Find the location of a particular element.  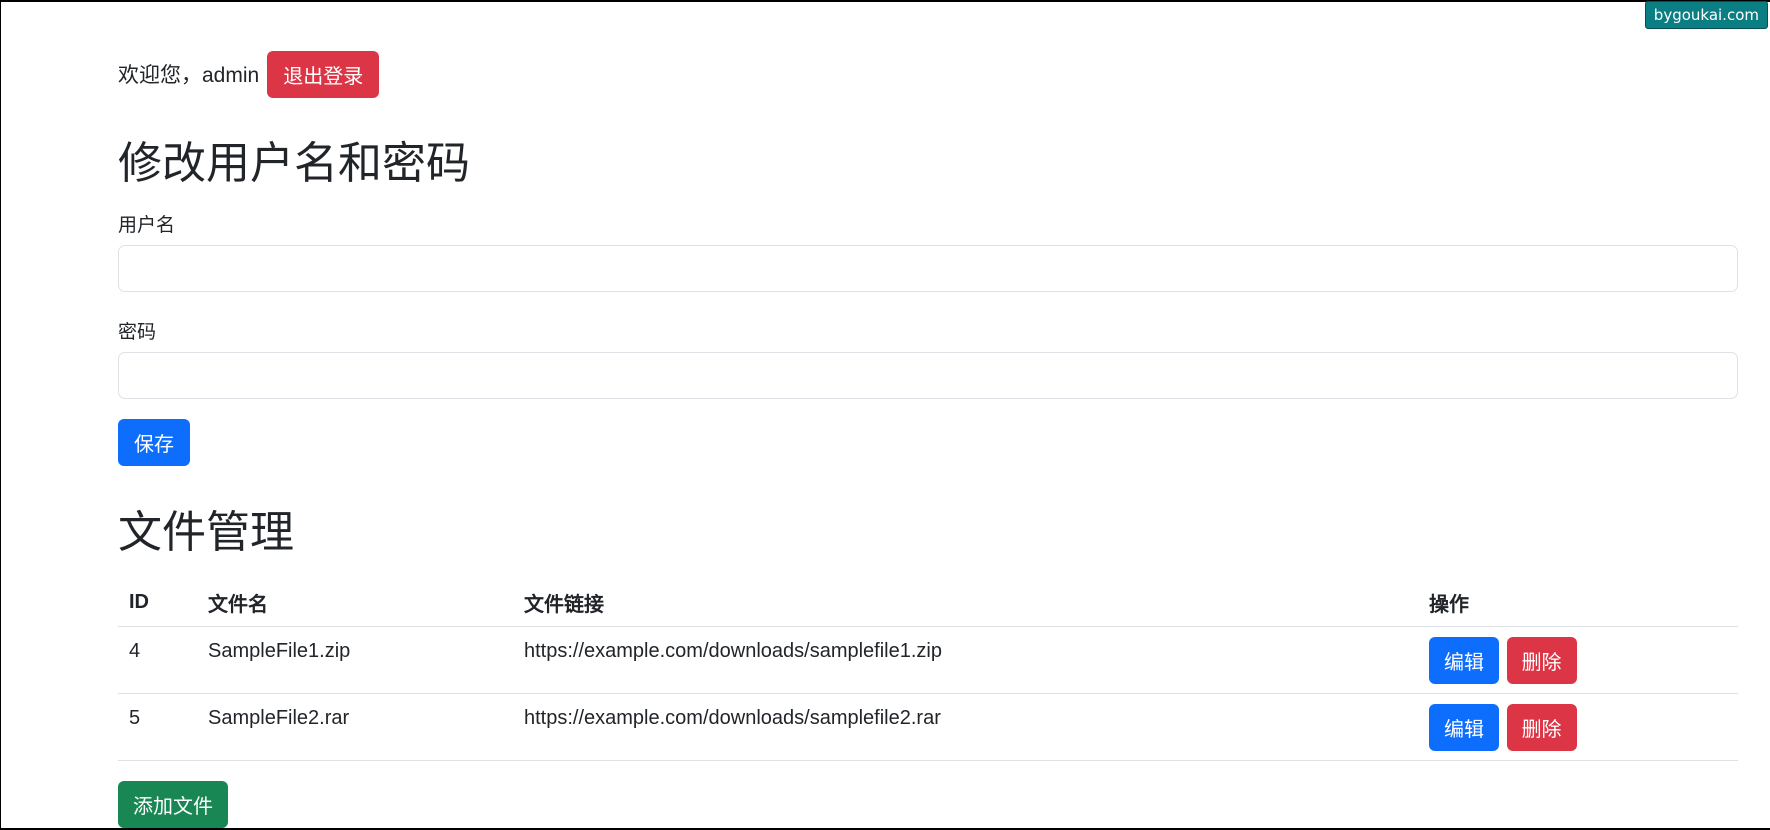

table-header-row: ID 文件名 文件链接 操作 is located at coordinates (928, 602).